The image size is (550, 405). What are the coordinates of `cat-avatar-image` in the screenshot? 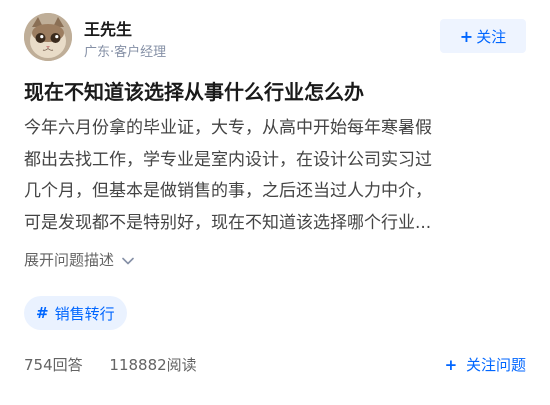 It's located at (48, 37).